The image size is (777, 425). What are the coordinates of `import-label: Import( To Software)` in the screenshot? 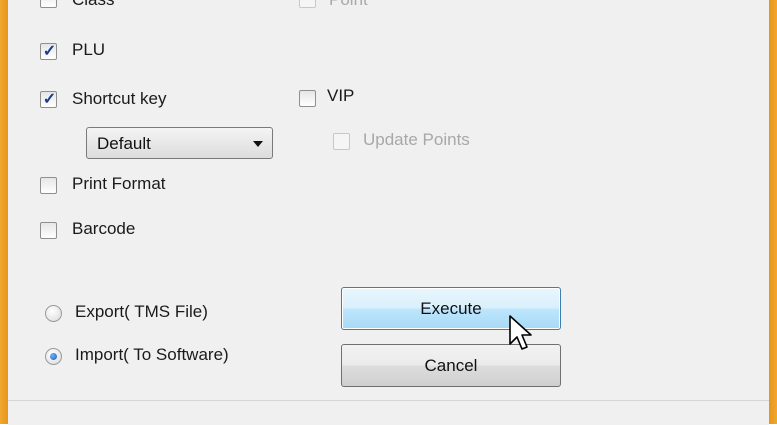 It's located at (152, 354).